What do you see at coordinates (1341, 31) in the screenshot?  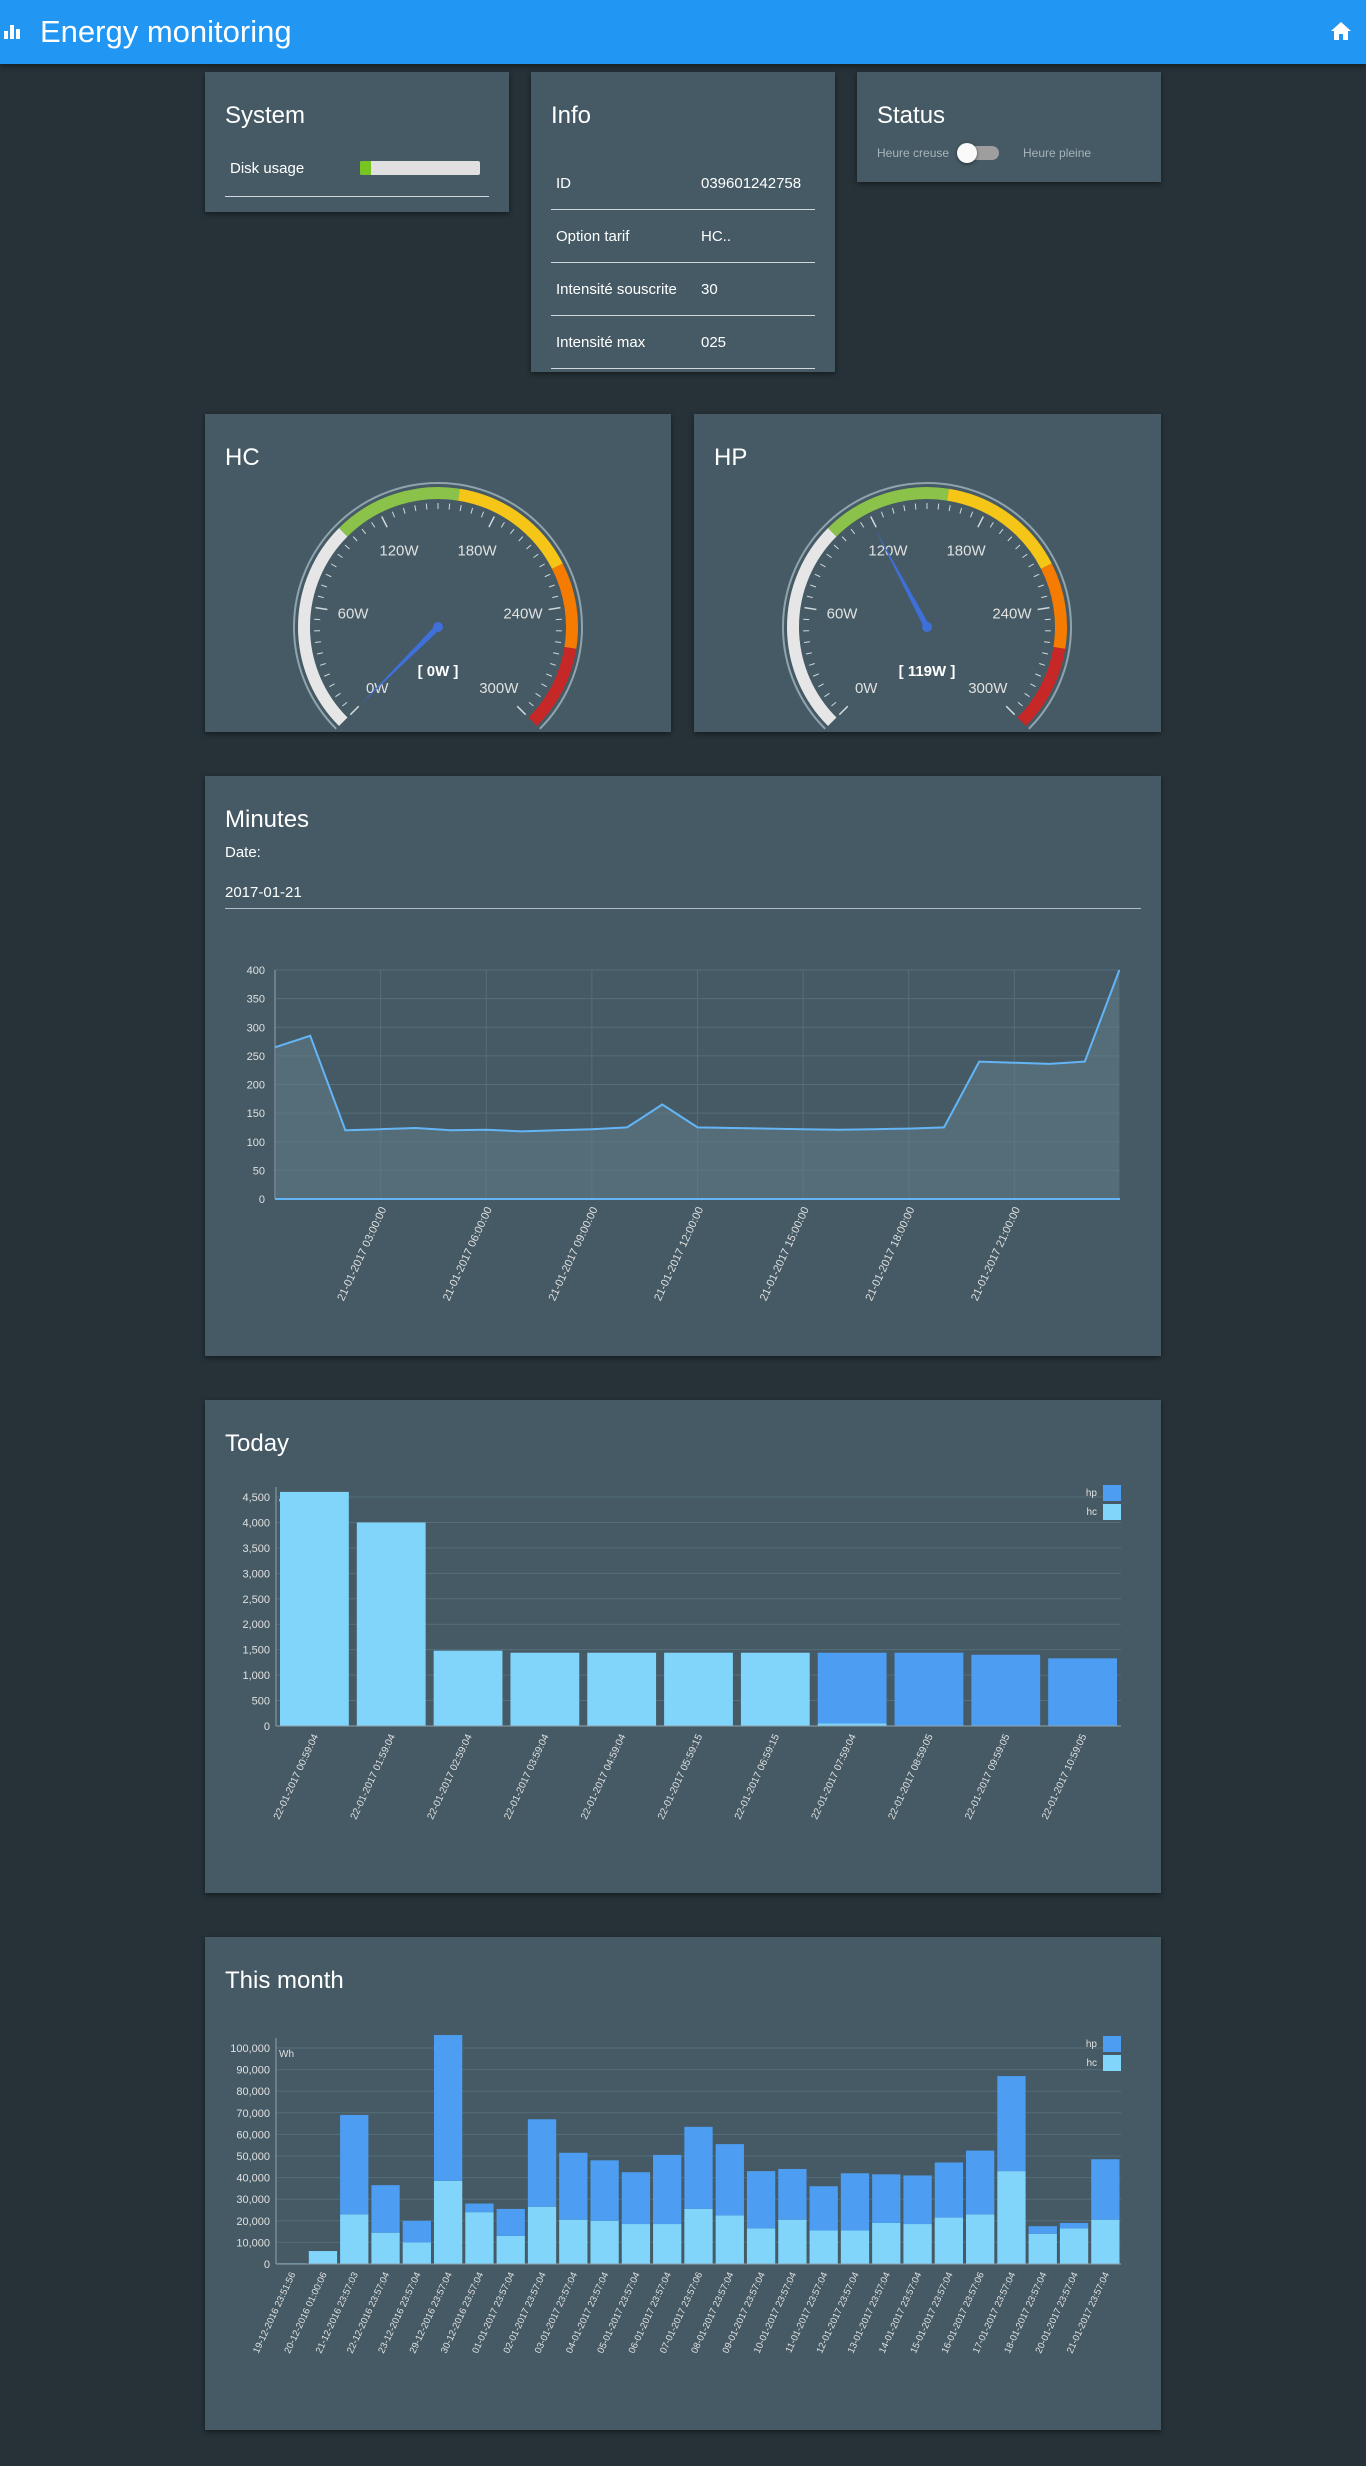 I see `home-icon` at bounding box center [1341, 31].